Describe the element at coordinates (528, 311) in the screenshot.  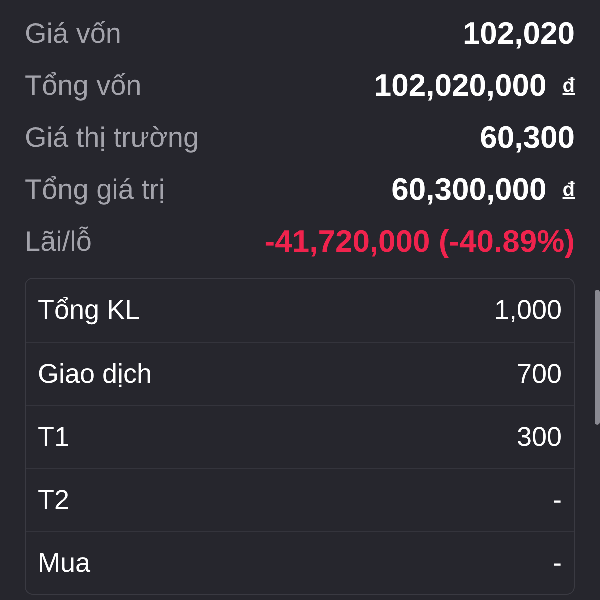
I see `row-value: 1,000` at that location.